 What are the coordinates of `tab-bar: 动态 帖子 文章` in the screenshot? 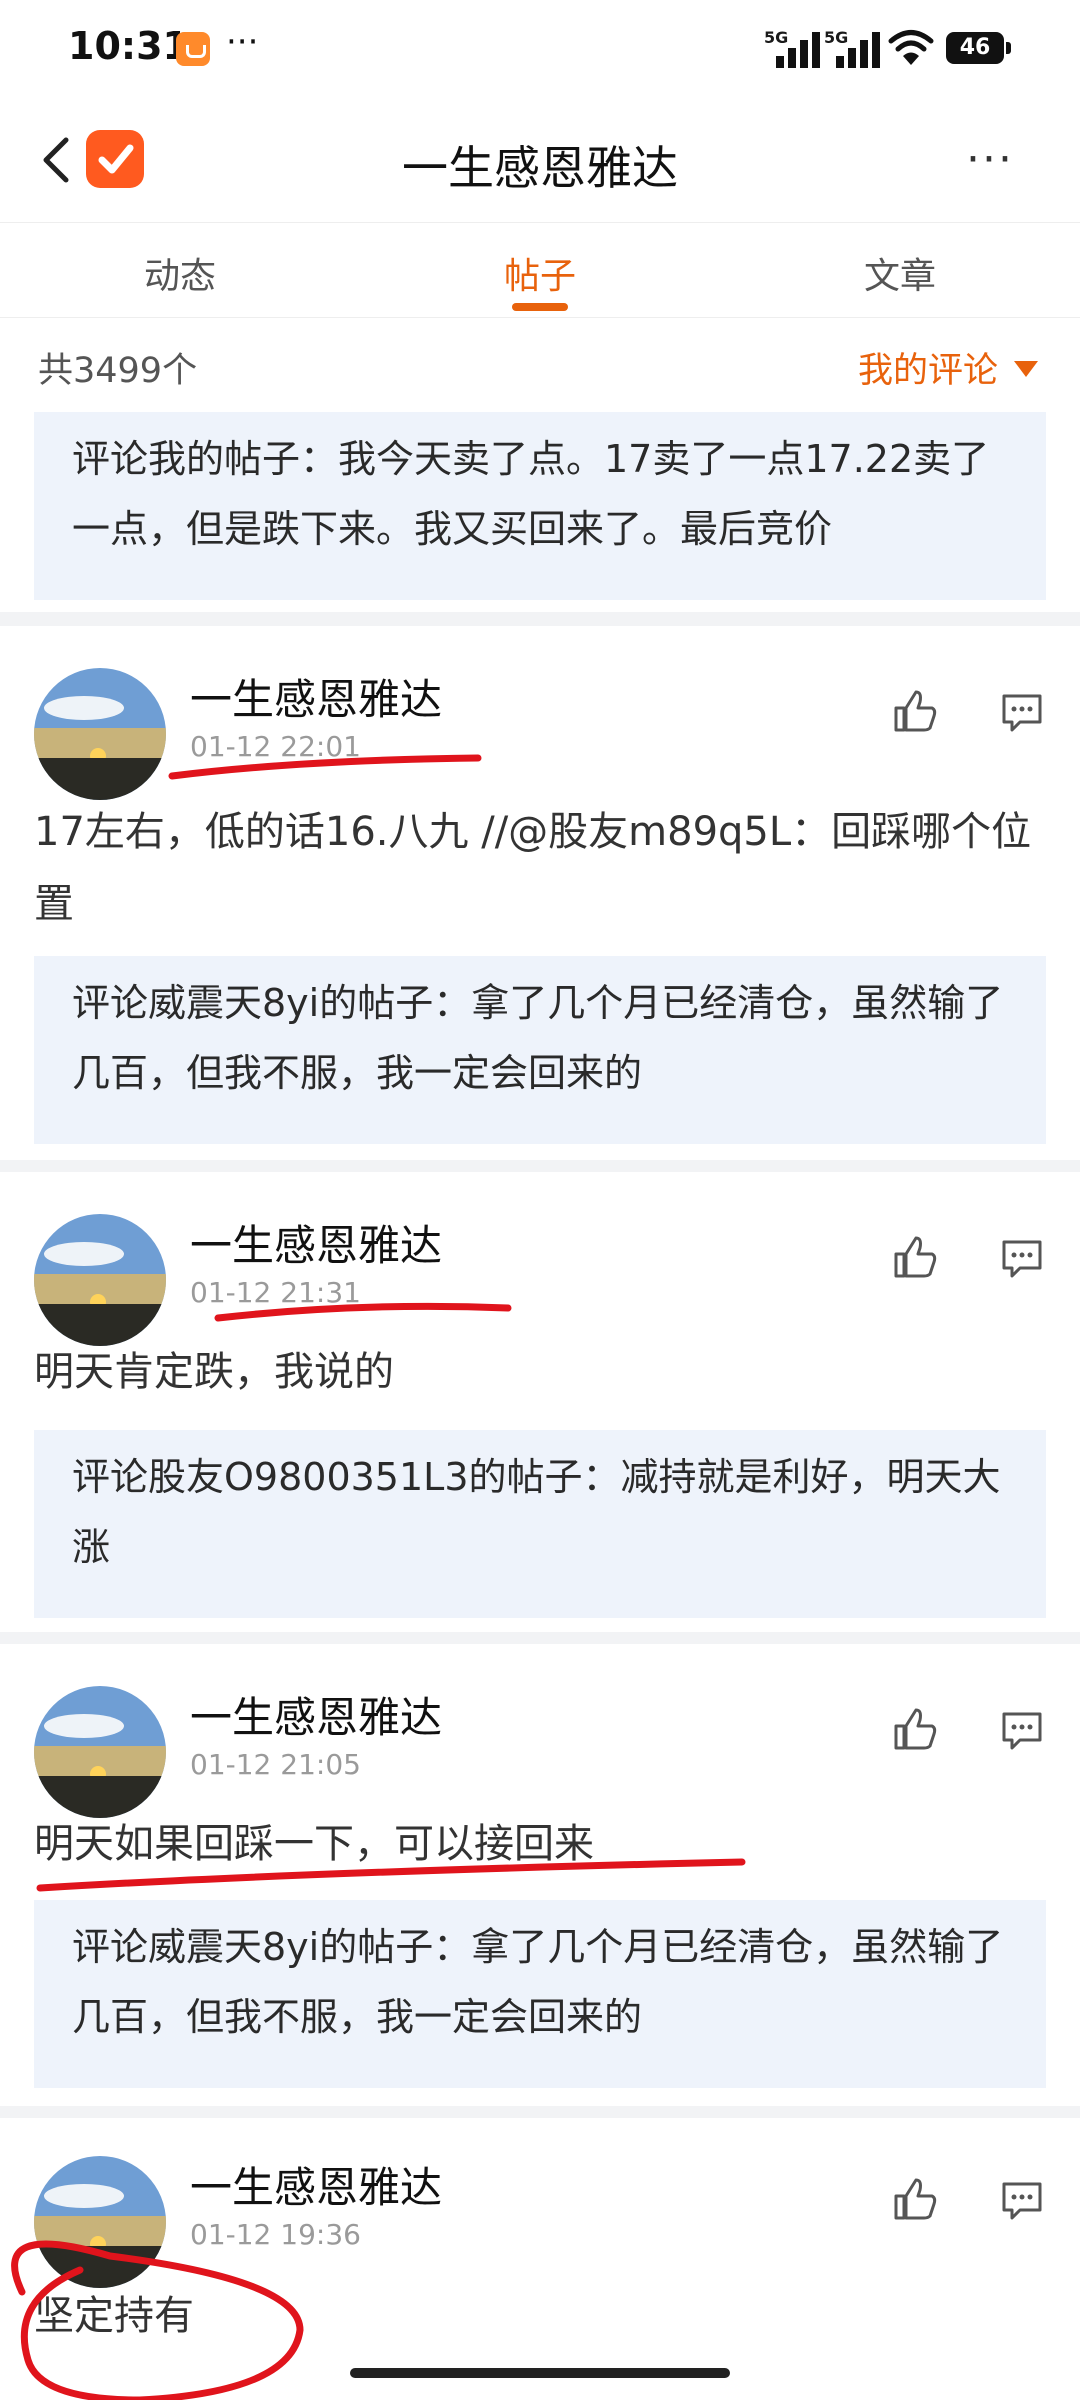 It's located at (540, 270).